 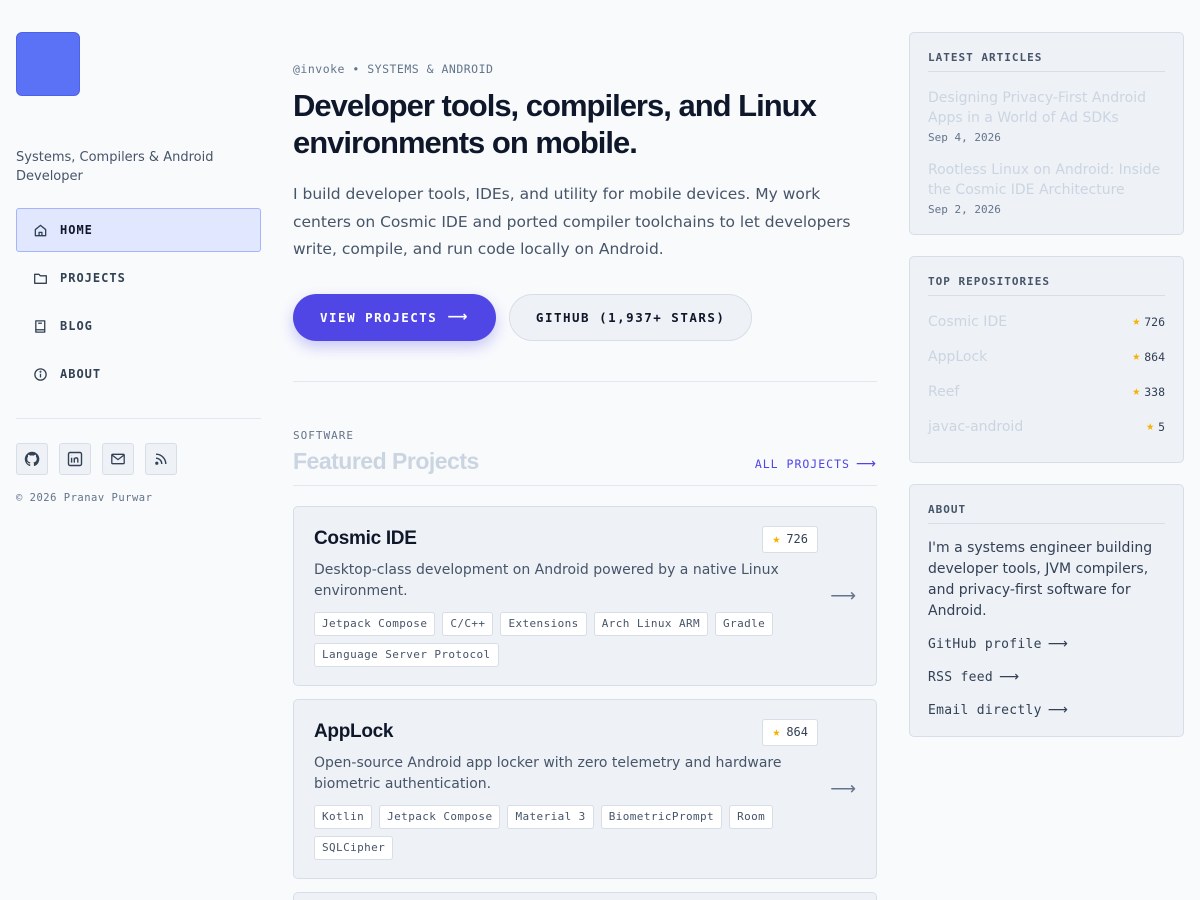 I want to click on tag: SQLCipher, so click(x=354, y=847).